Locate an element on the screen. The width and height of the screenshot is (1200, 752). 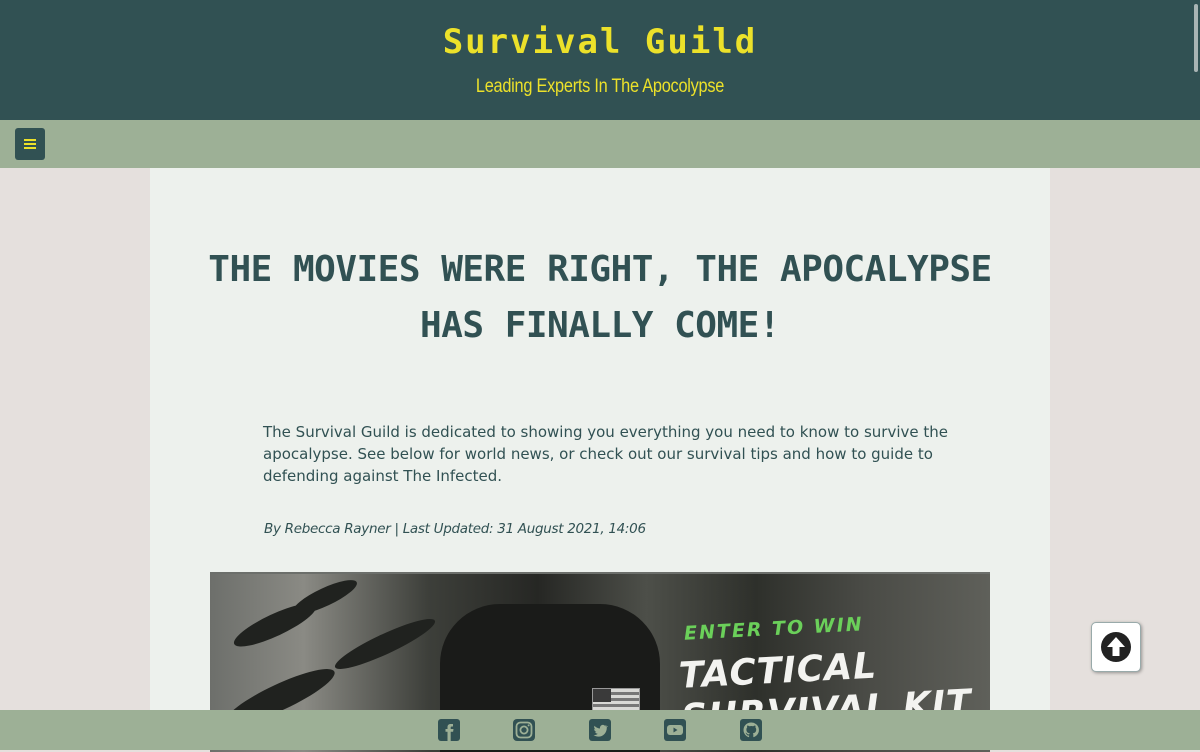
facebook-icon is located at coordinates (449, 730).